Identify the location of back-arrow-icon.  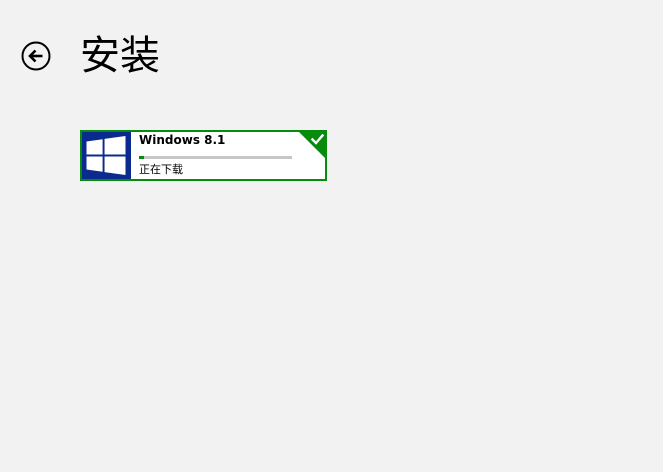
(36, 56).